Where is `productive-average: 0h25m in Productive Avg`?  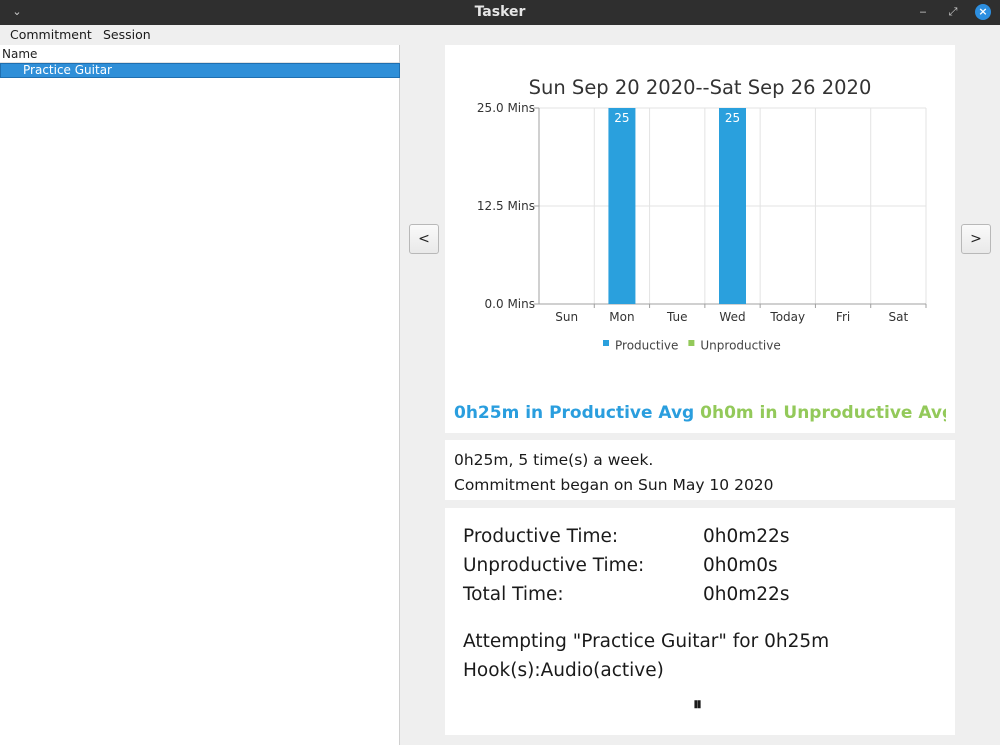
productive-average: 0h25m in Productive Avg is located at coordinates (574, 413).